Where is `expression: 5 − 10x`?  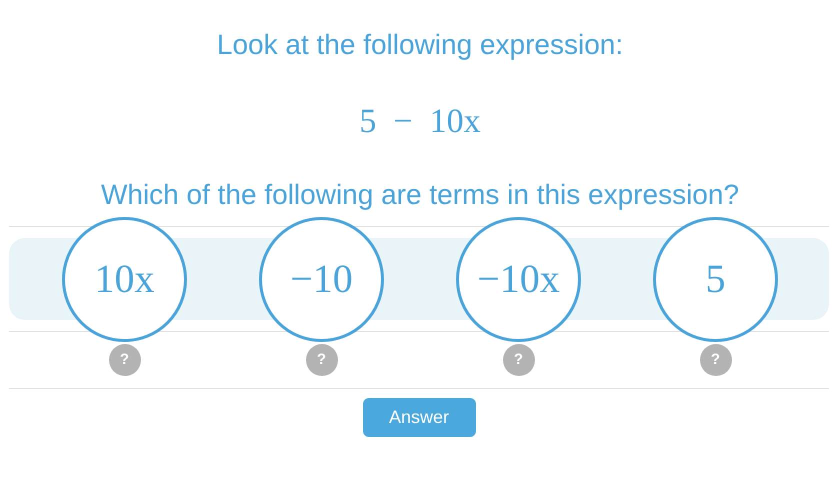
expression: 5 − 10x is located at coordinates (420, 122).